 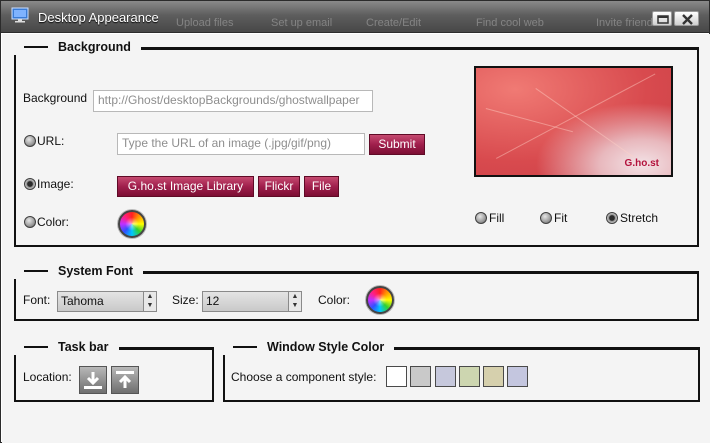 What do you see at coordinates (149, 301) in the screenshot?
I see `font-spinner: ▲ ▼` at bounding box center [149, 301].